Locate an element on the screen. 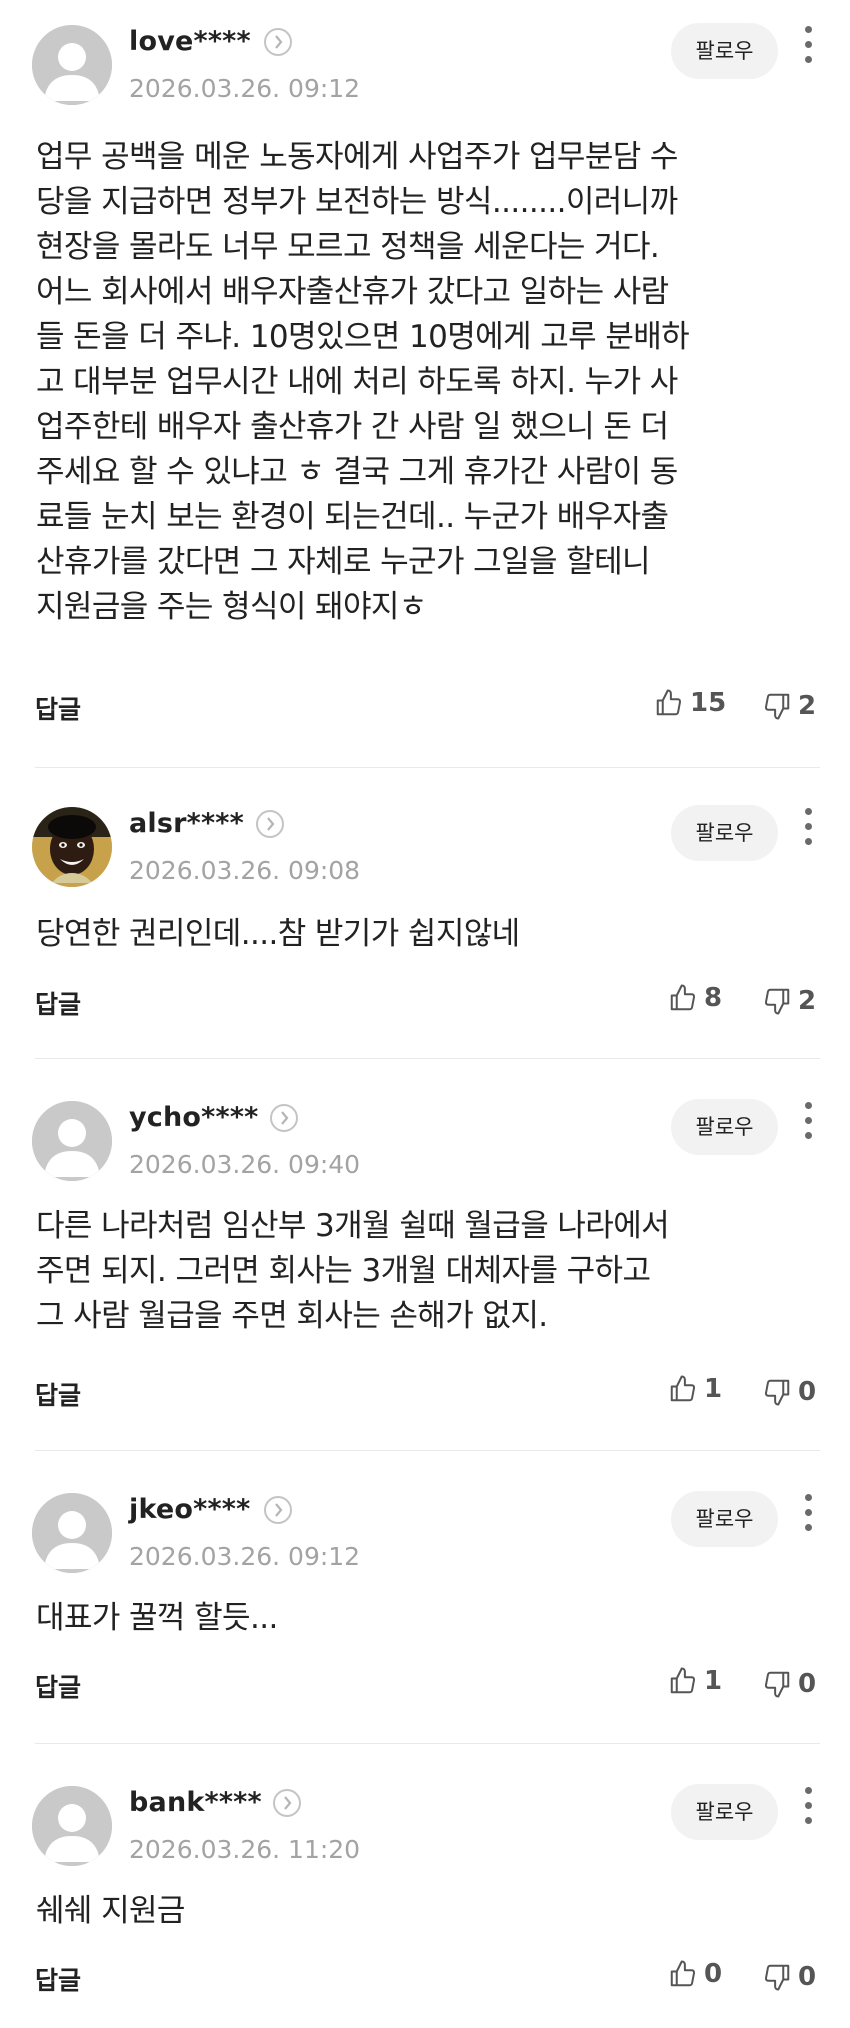 This screenshot has height=2028, width=850. comment-line: 업무 공백을 메운 노동자에게 사업주가 업무분담 수 is located at coordinates (357, 157).